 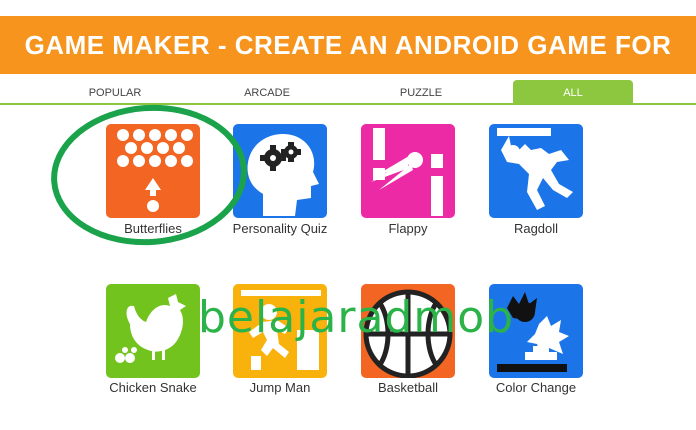 What do you see at coordinates (115, 92) in the screenshot?
I see `tab-popular: POPULAR` at bounding box center [115, 92].